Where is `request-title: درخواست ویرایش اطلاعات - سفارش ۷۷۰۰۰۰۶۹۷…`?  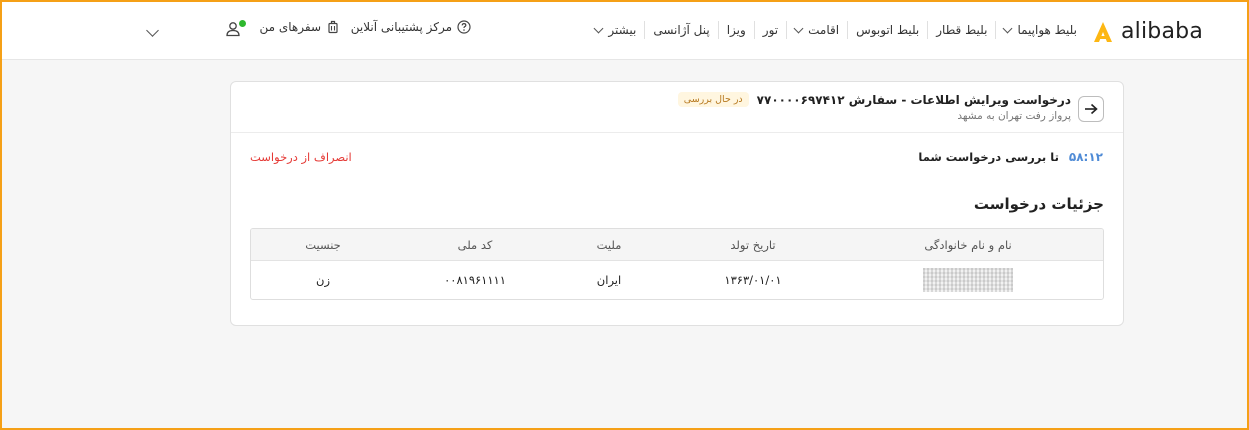
request-title: درخواست ویرایش اطلاعات - سفارش ۷۷۰۰۰۰۶۹۷… is located at coordinates (913, 99).